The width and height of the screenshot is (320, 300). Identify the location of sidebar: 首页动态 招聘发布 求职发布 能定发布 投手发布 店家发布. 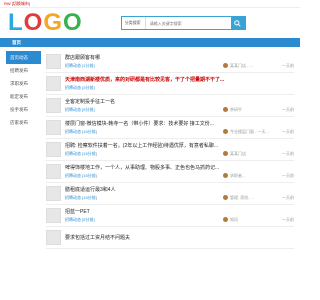
(23, 150).